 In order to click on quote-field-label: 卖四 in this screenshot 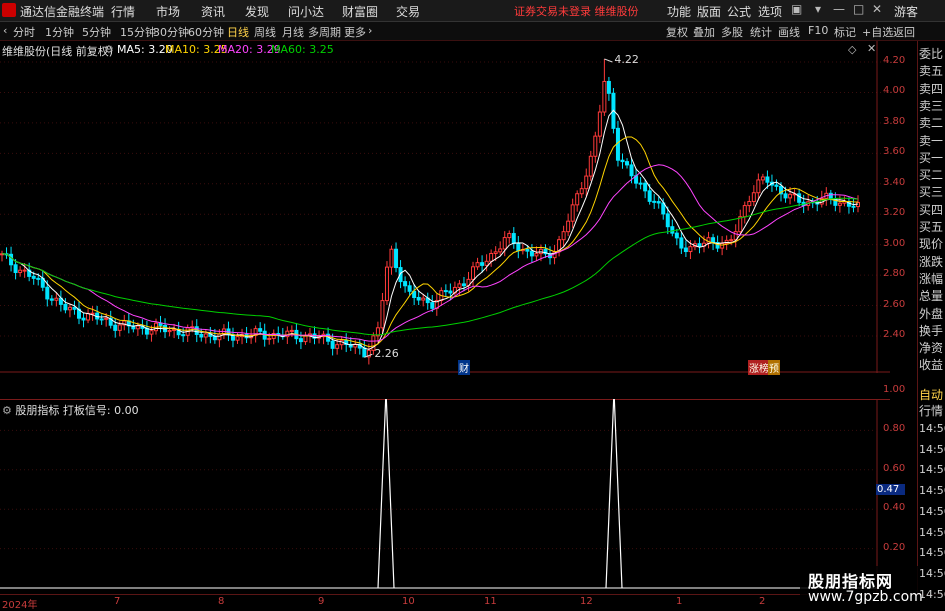, I will do `click(931, 88)`.